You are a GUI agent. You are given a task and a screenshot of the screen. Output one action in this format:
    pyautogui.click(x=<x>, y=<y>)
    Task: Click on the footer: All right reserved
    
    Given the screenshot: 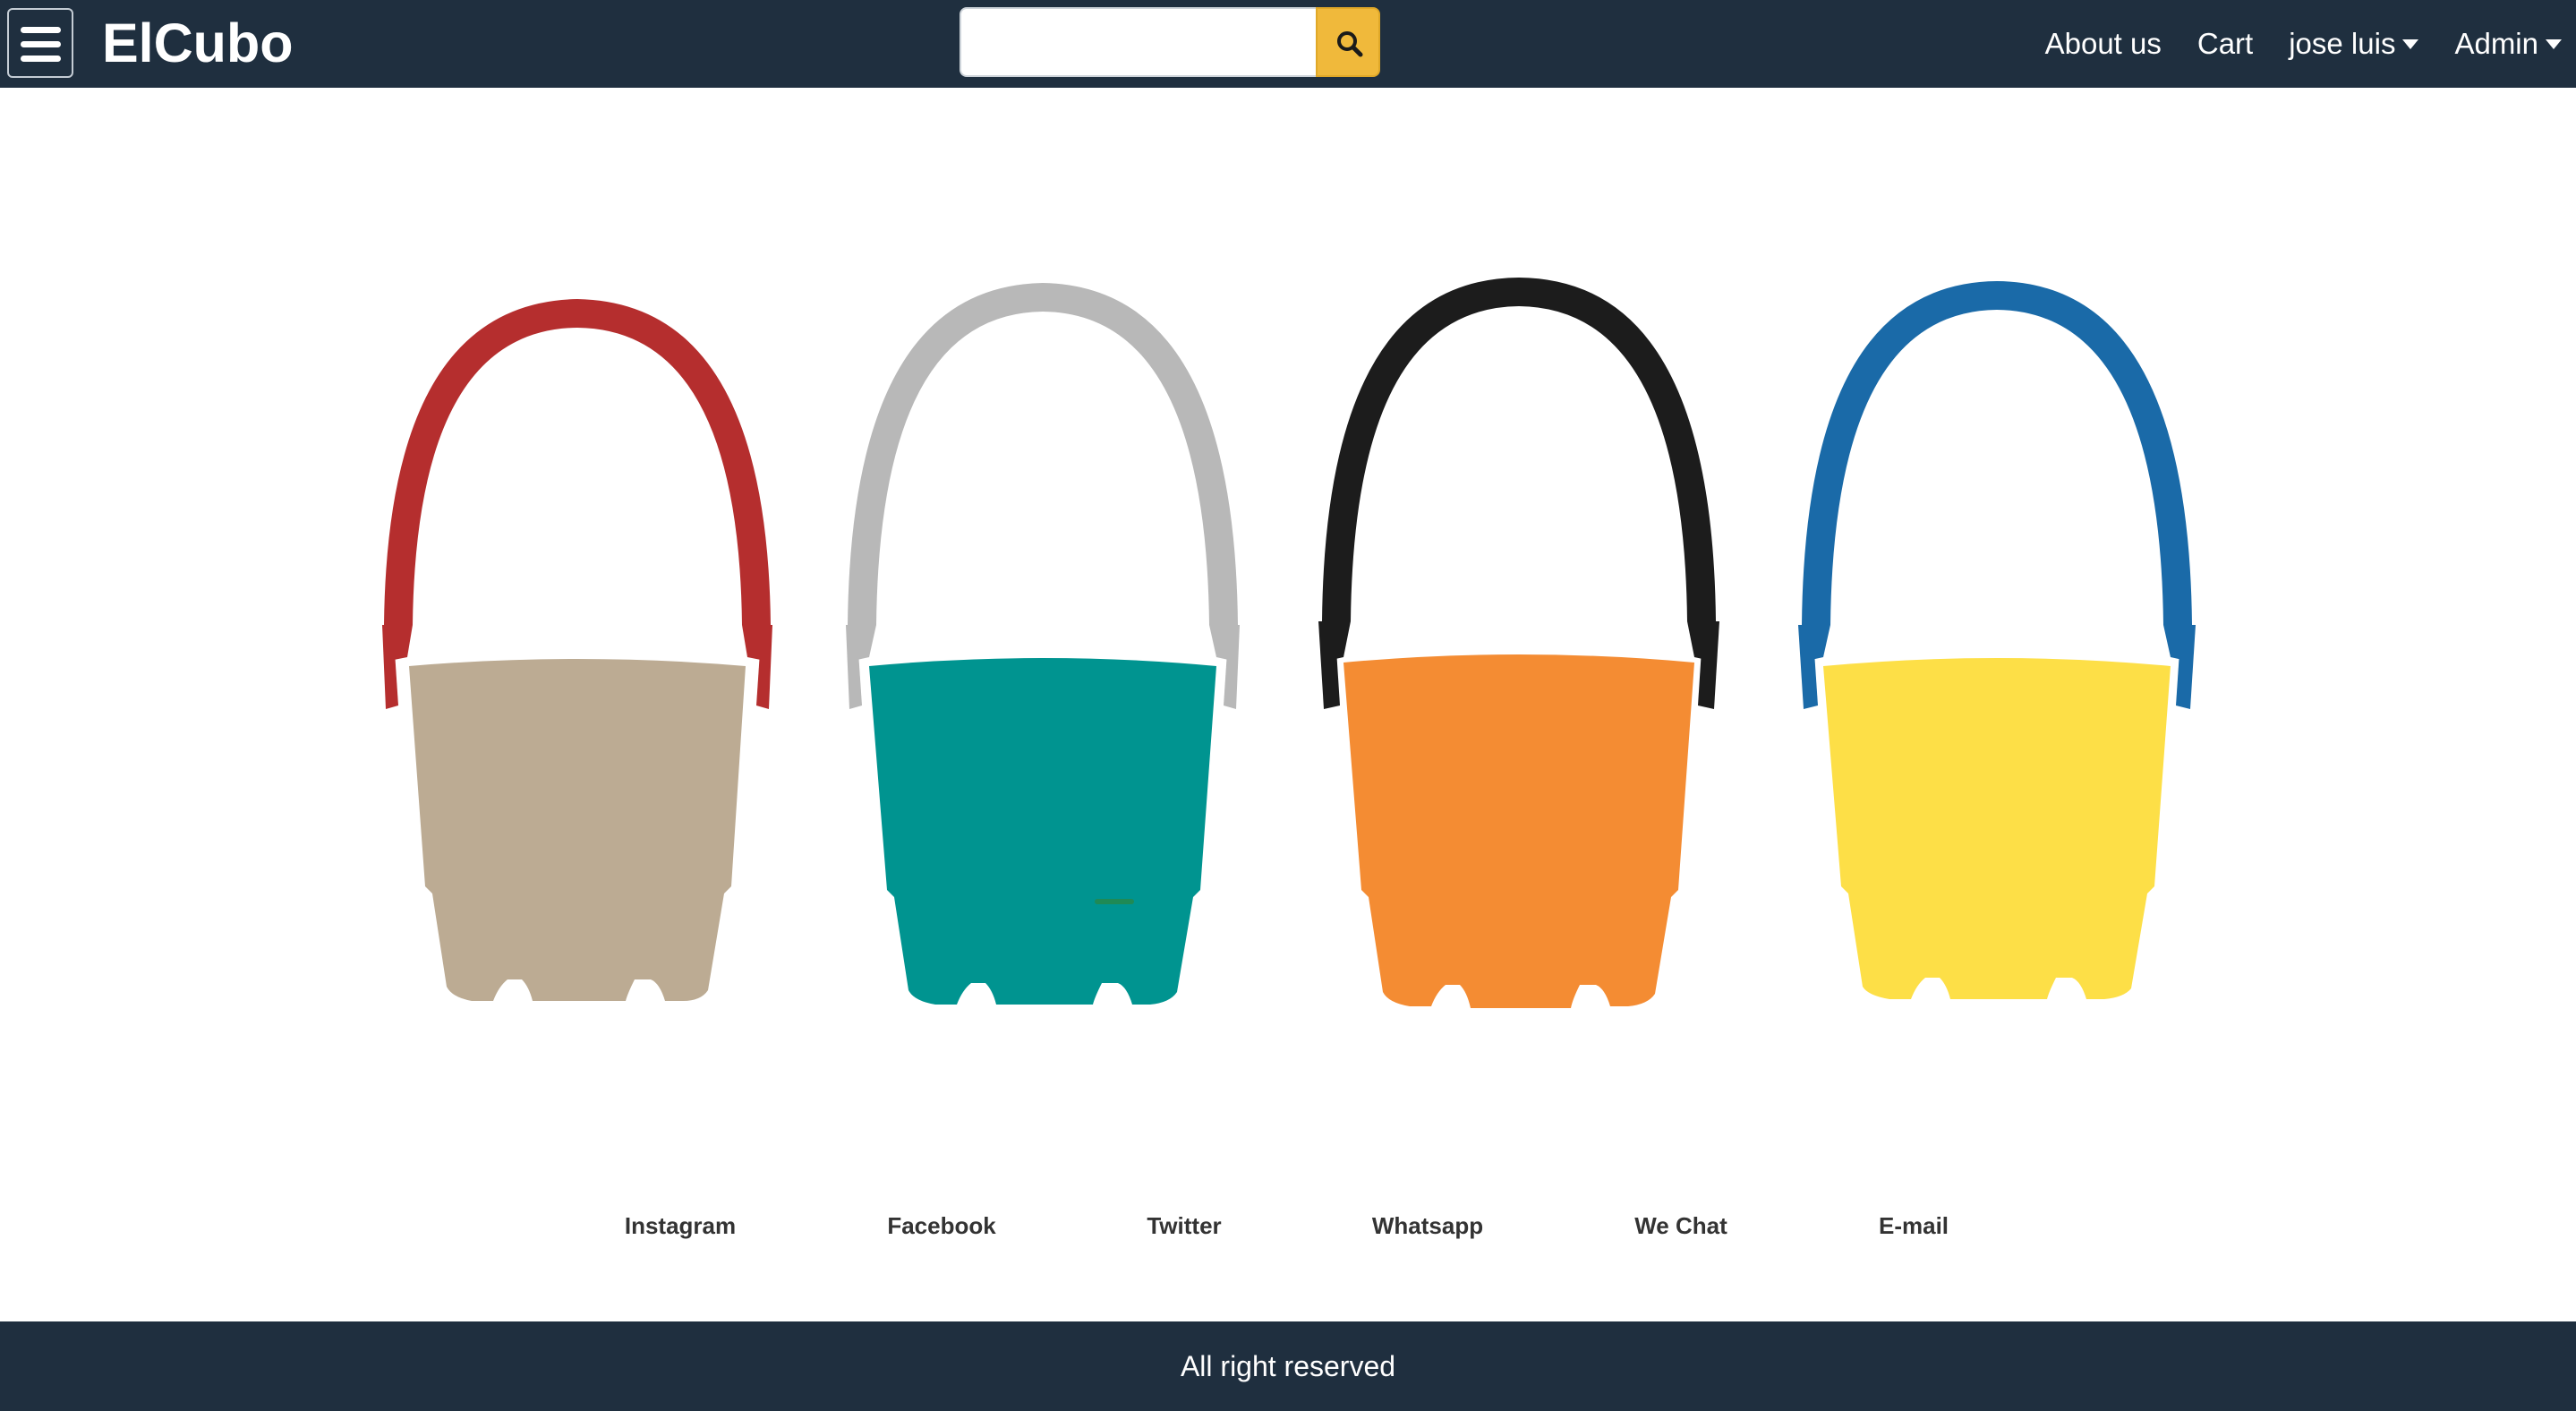 What is the action you would take?
    pyautogui.click(x=1288, y=1366)
    